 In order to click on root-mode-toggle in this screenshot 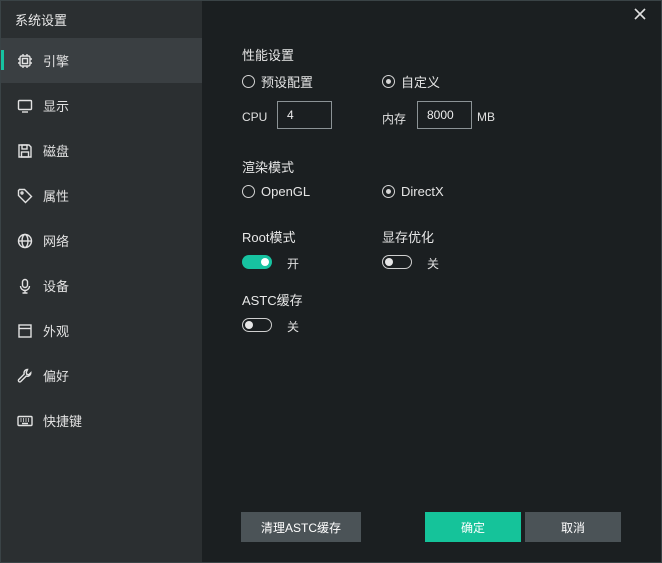, I will do `click(257, 262)`.